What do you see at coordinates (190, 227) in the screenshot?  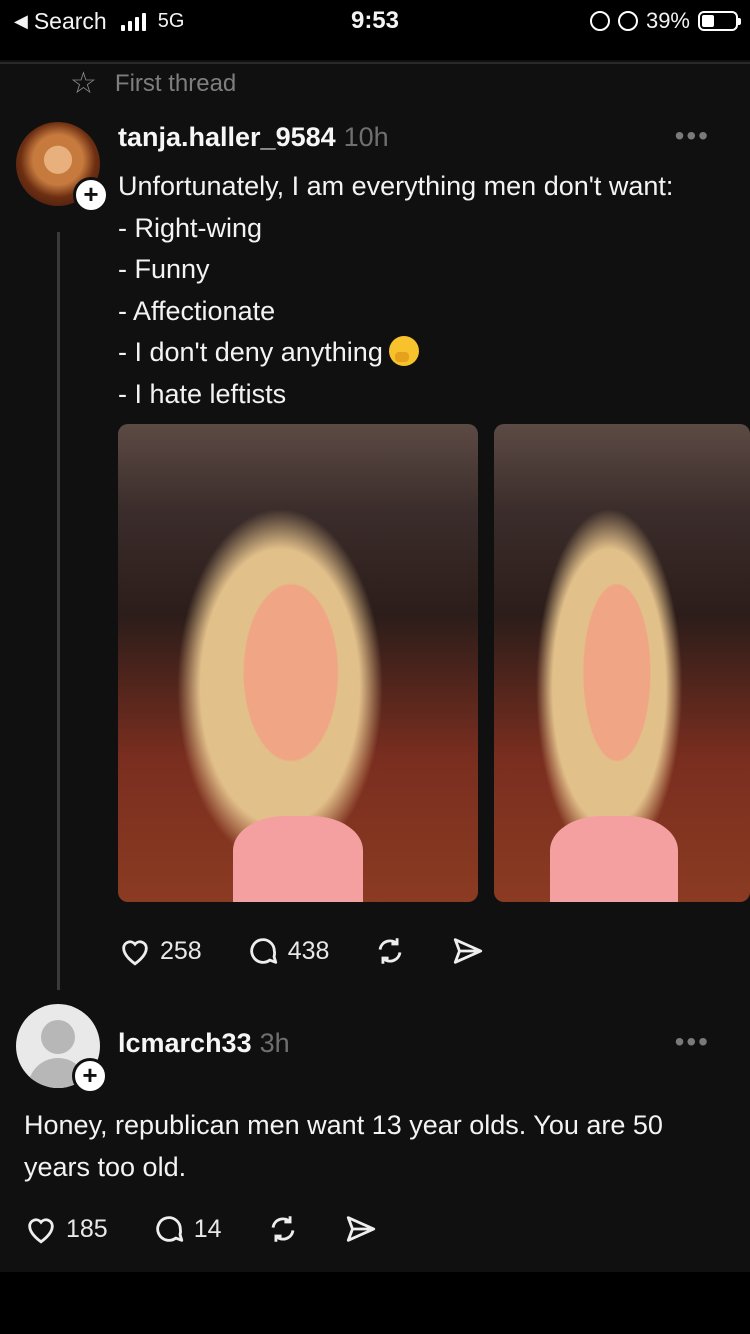 I see `post-line: - Right-wing` at bounding box center [190, 227].